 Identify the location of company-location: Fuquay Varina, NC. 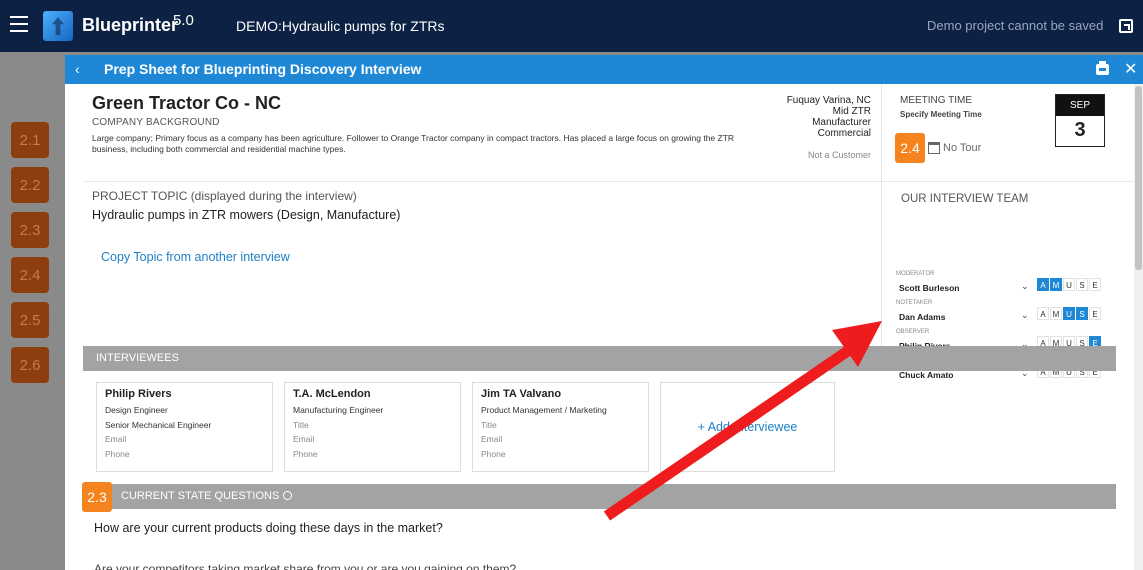
(828, 100).